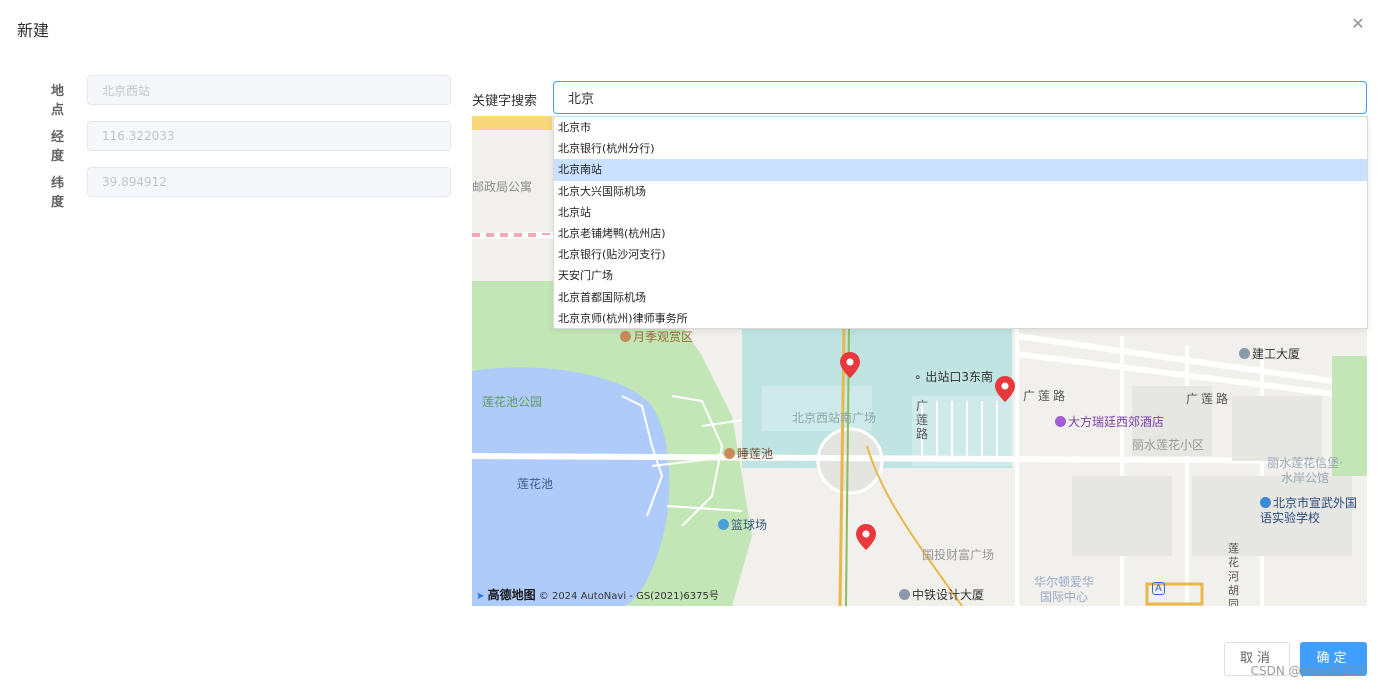 This screenshot has height=689, width=1382. What do you see at coordinates (960, 148) in the screenshot?
I see `suggestion-item: 北京银行(杭州分行)` at bounding box center [960, 148].